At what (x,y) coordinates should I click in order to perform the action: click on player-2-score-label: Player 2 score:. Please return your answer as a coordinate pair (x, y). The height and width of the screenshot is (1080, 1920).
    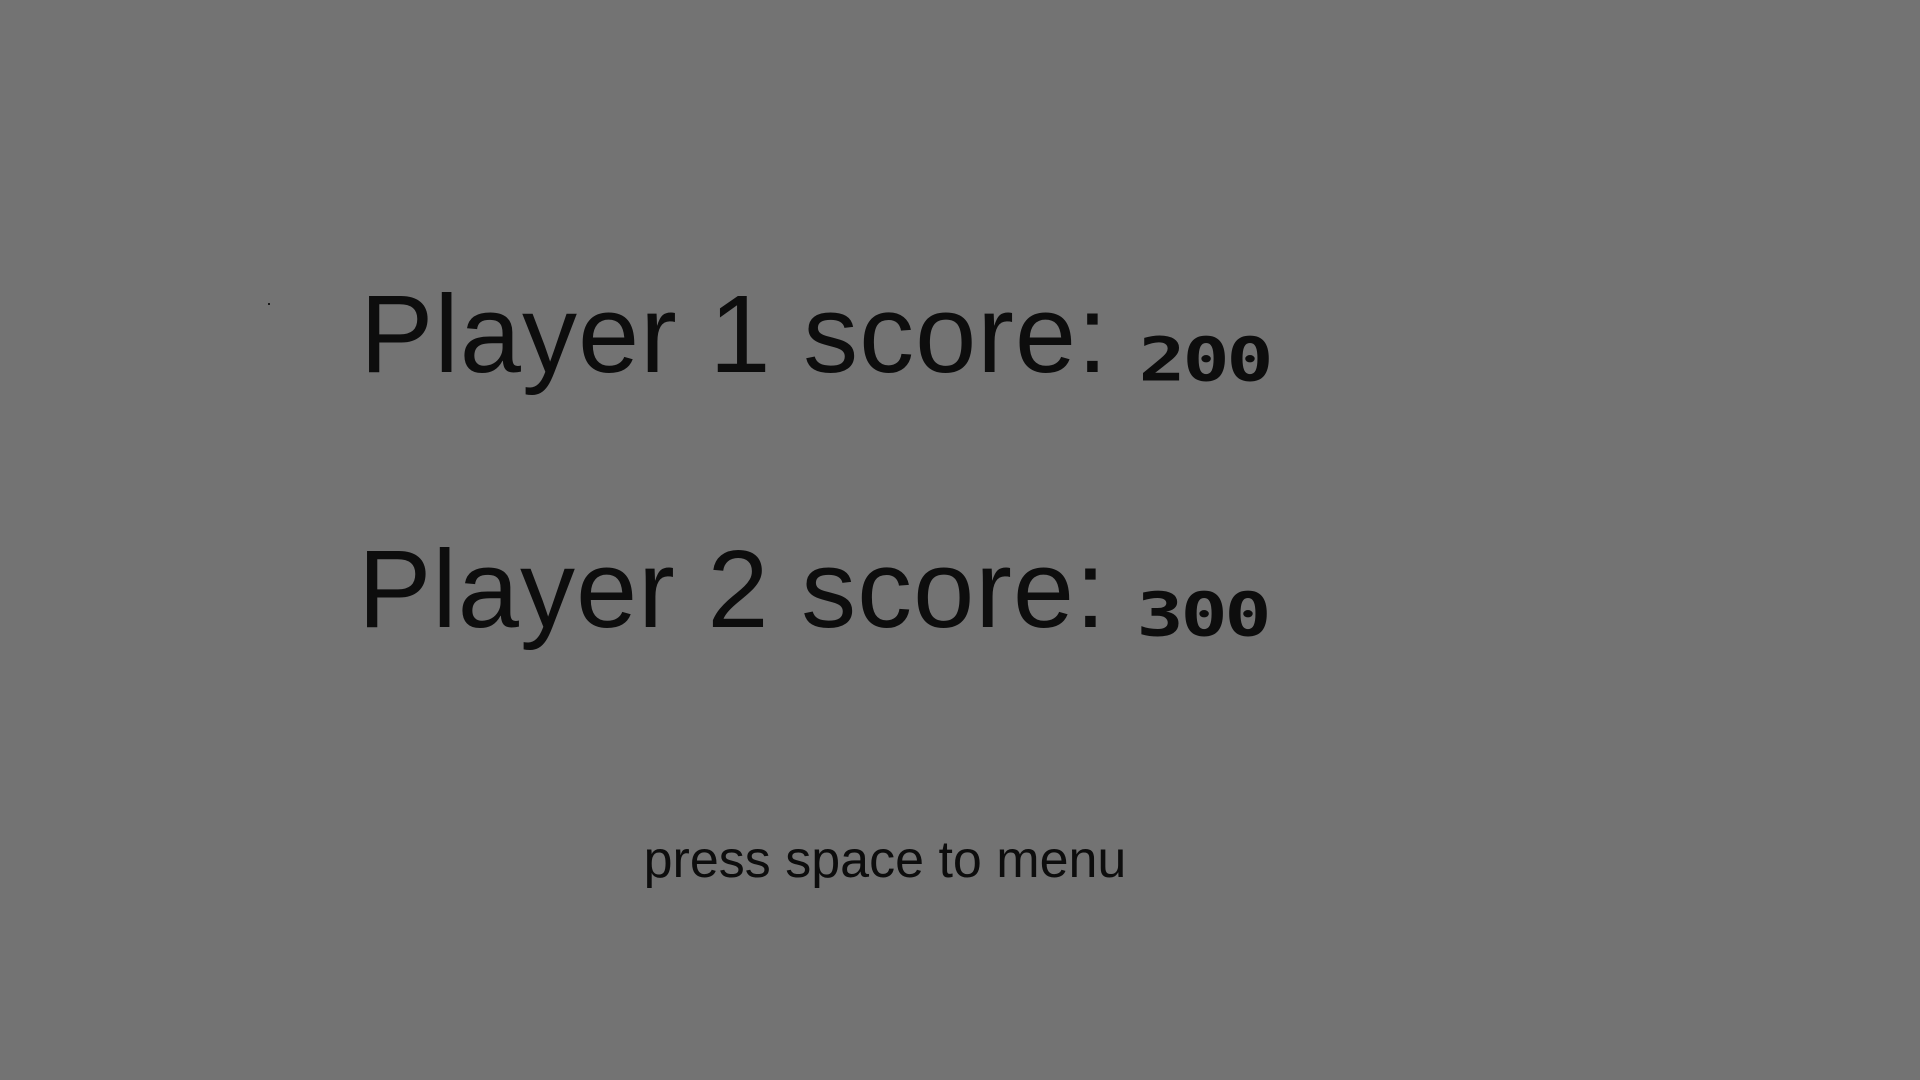
    Looking at the image, I should click on (732, 589).